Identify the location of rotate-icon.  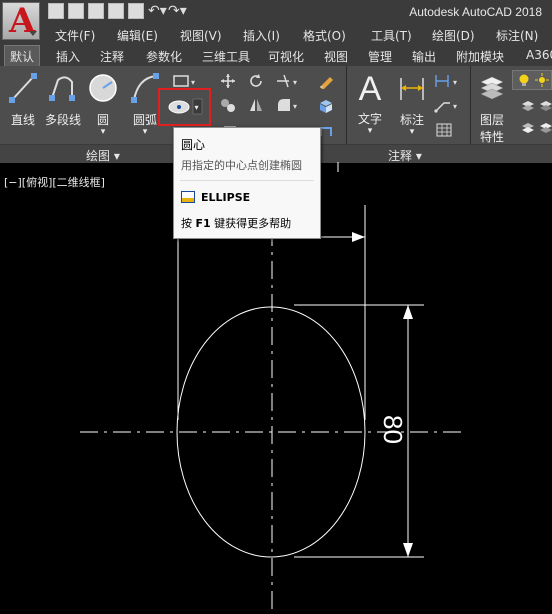
(256, 81).